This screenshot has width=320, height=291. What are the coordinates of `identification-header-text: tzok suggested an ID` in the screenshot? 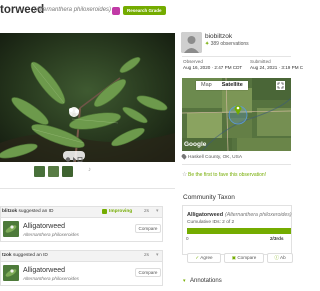 It's located at (25, 255).